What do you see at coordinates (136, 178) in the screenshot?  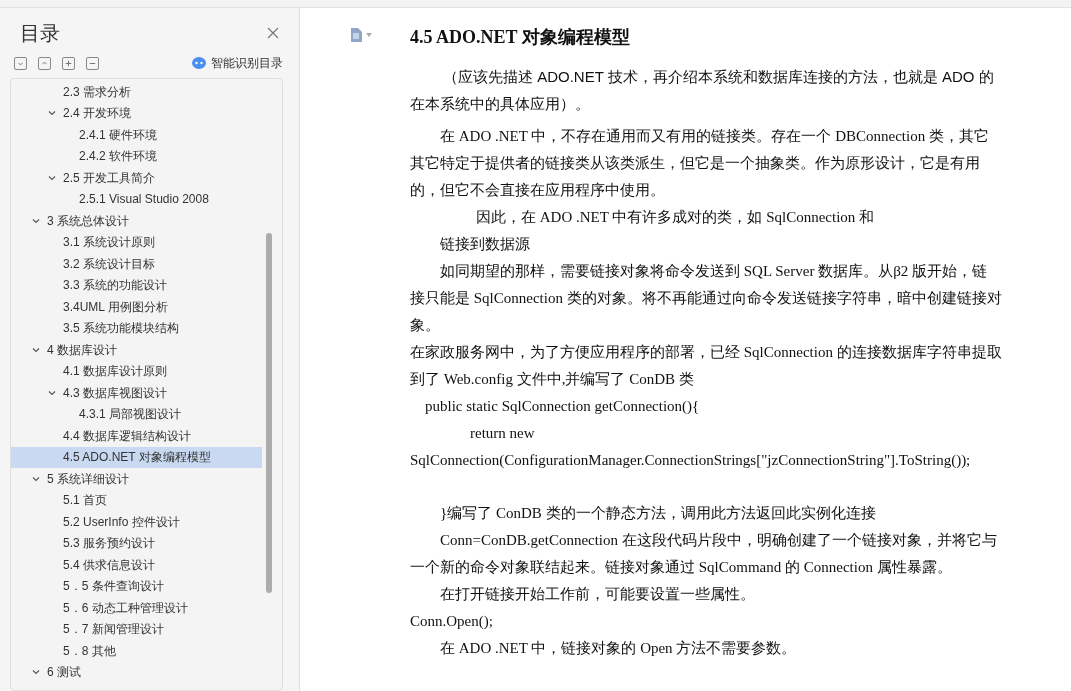 I see `toc-item: 2.5 开发工具简介` at bounding box center [136, 178].